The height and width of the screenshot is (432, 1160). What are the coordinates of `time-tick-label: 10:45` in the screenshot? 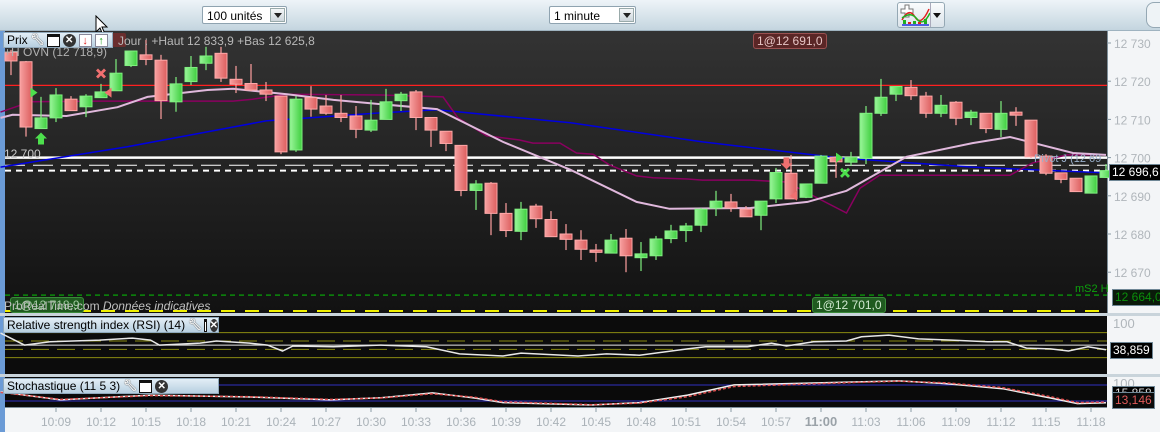 It's located at (596, 422).